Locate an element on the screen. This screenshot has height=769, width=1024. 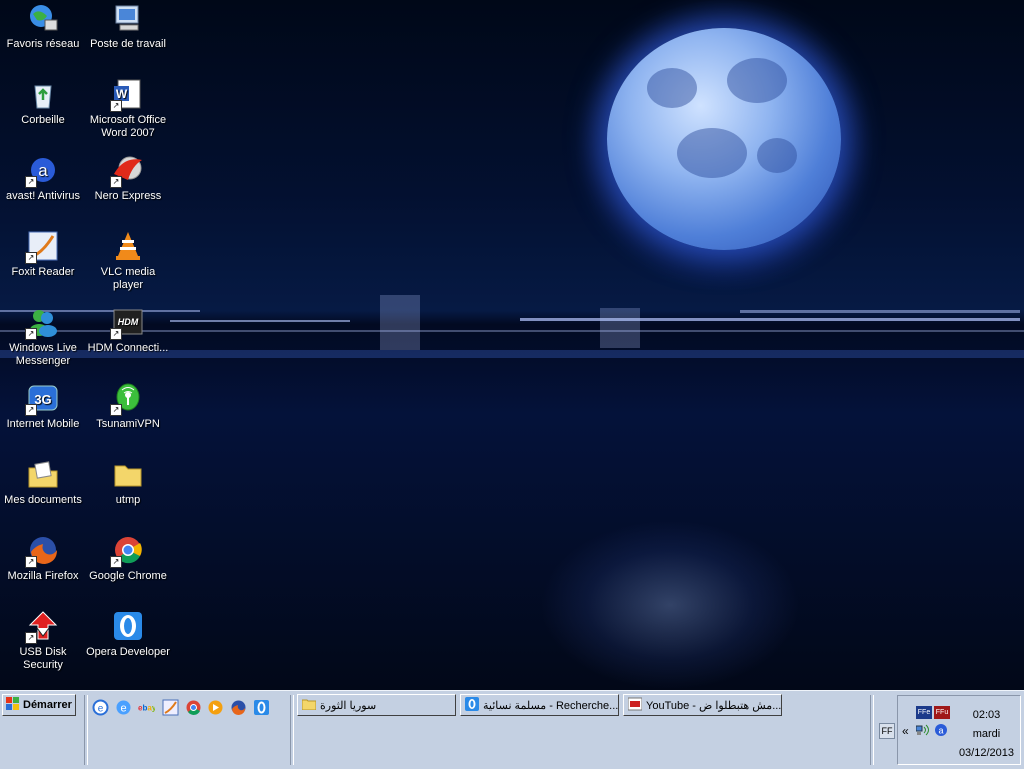
desktop-icon-internet-mobile: 3G ↗ Internet Mobile is located at coordinates (43, 406).